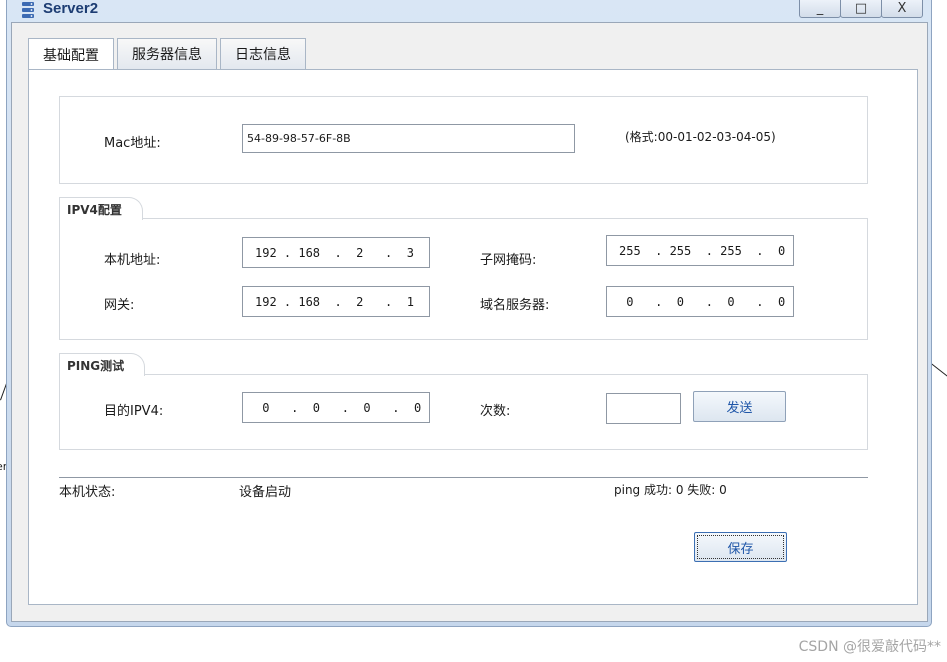  I want to click on tab-bar: 基础配置 服务器信息 日志信息, so click(168, 54).